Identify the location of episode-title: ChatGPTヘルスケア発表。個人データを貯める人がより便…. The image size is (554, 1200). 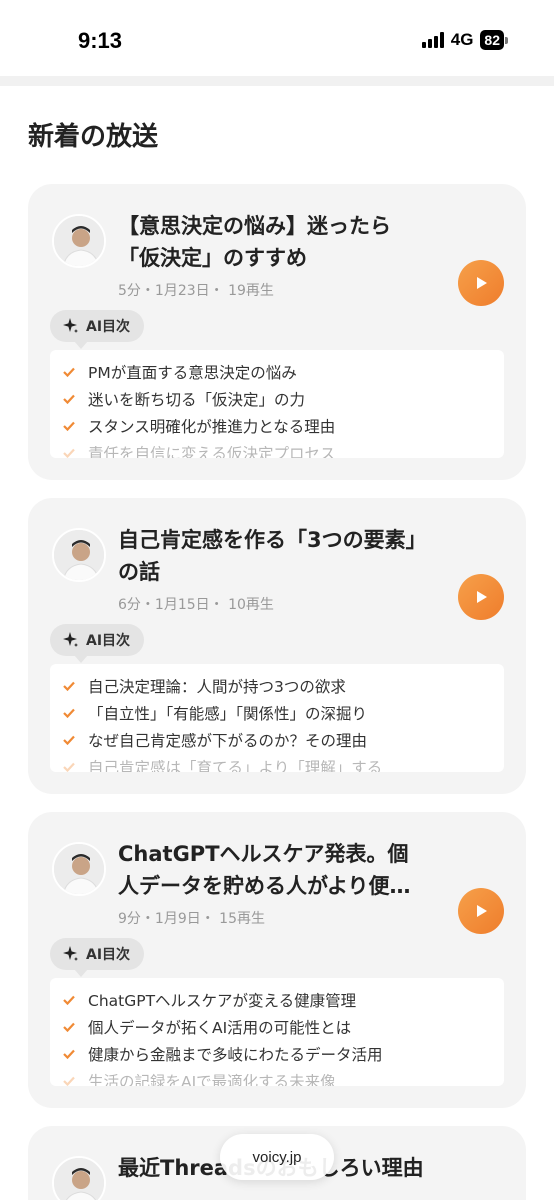
(273, 870).